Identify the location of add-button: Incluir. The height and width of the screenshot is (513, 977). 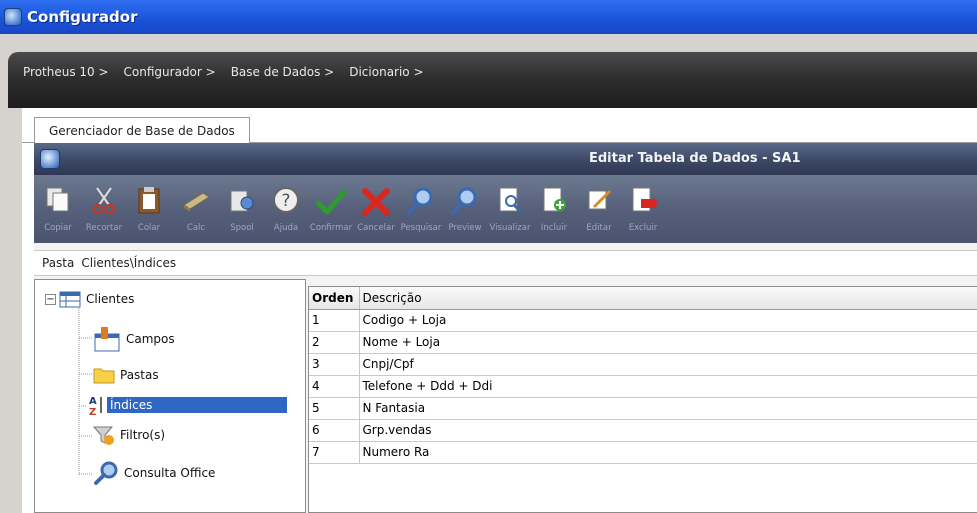
(554, 209).